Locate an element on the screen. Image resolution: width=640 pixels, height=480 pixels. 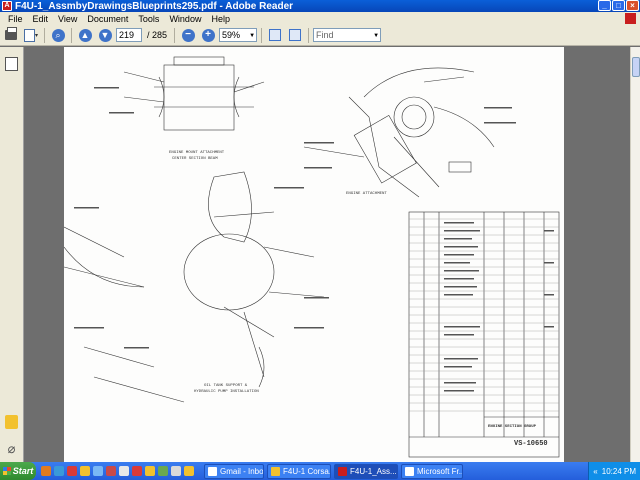
zoom-out-icon: − is located at coordinates (188, 35).